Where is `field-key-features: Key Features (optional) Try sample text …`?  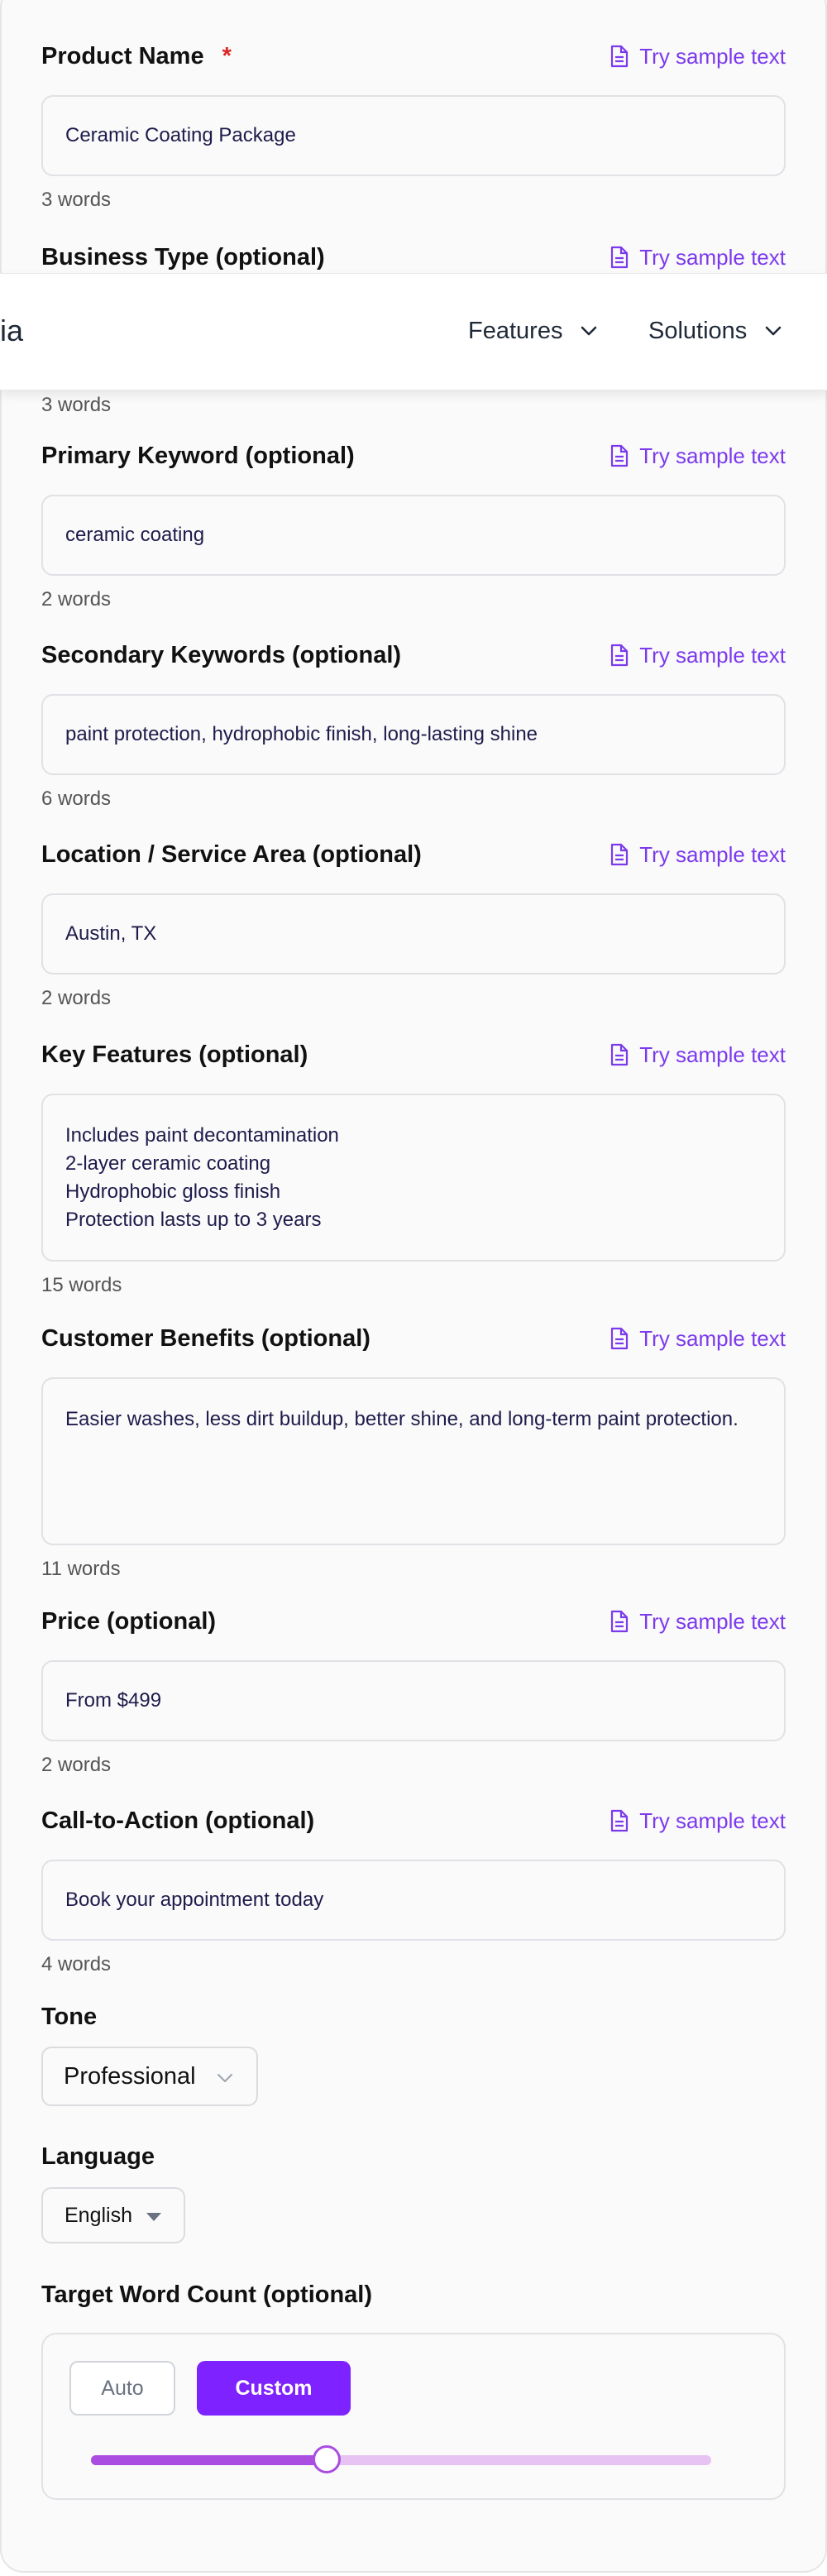
field-key-features: Key Features (optional) Try sample text … is located at coordinates (413, 1168).